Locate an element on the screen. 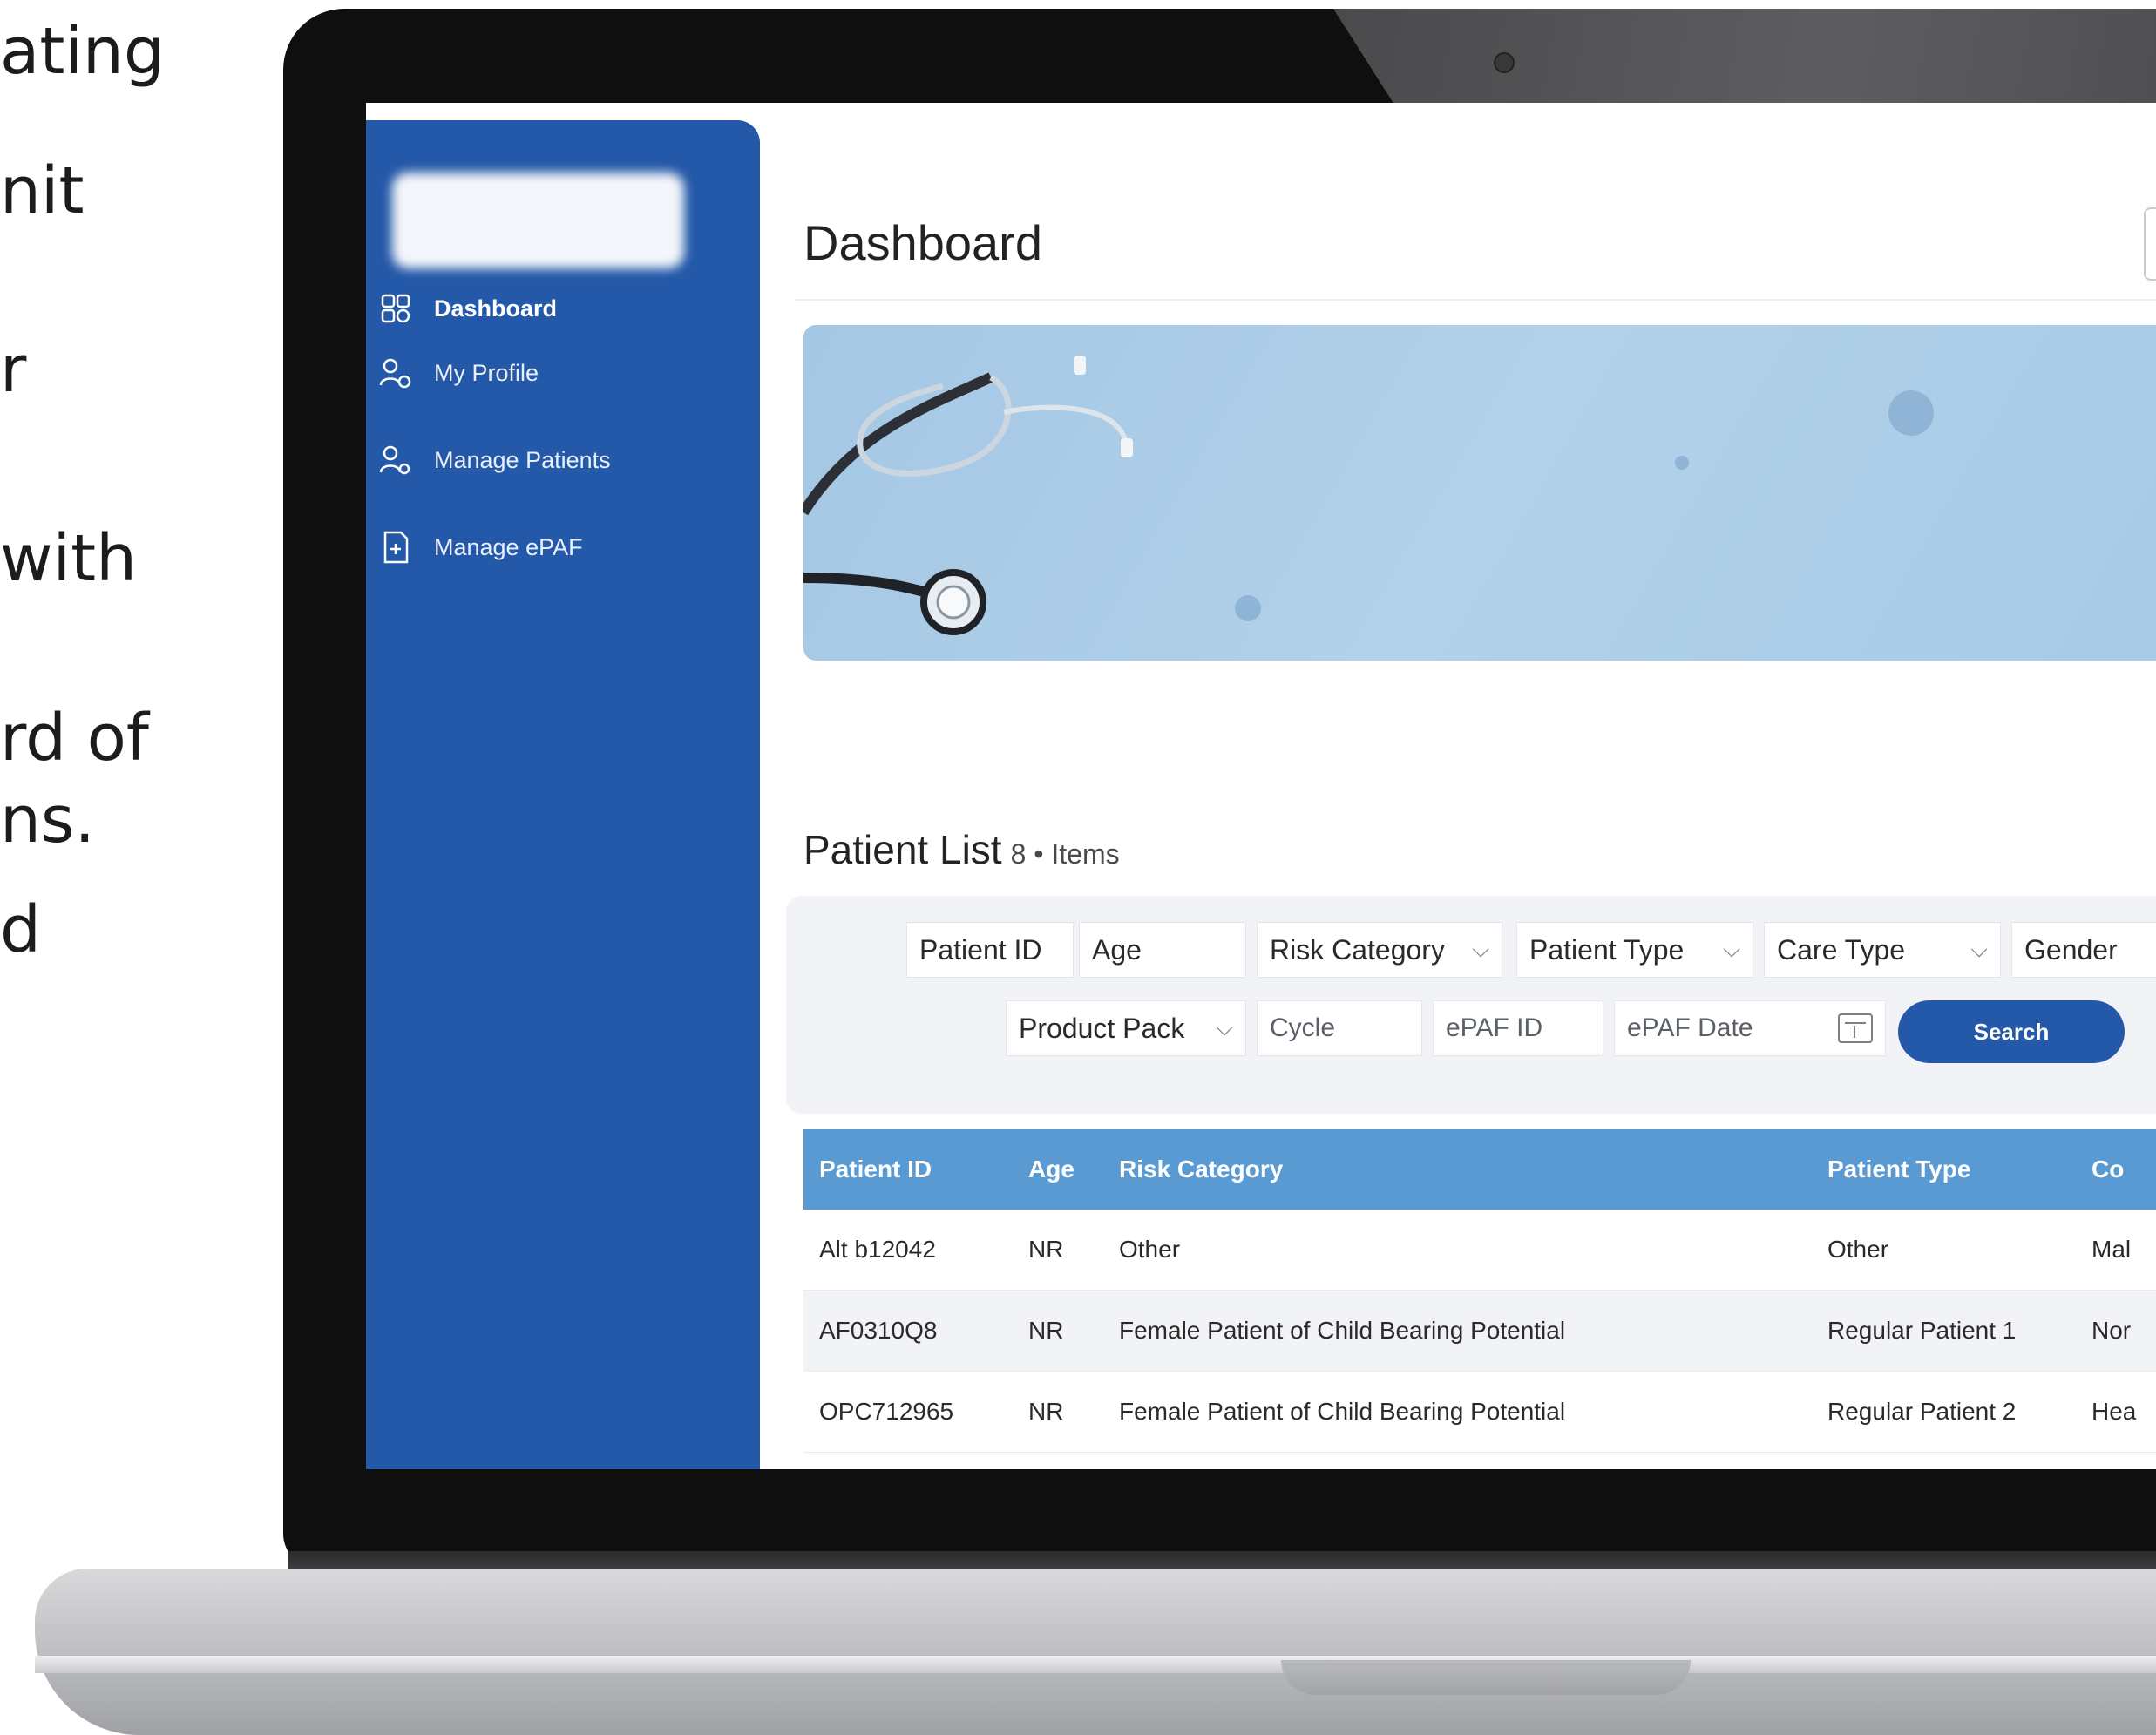  sidebar-item-dashboard: Dashboard is located at coordinates (468, 308).